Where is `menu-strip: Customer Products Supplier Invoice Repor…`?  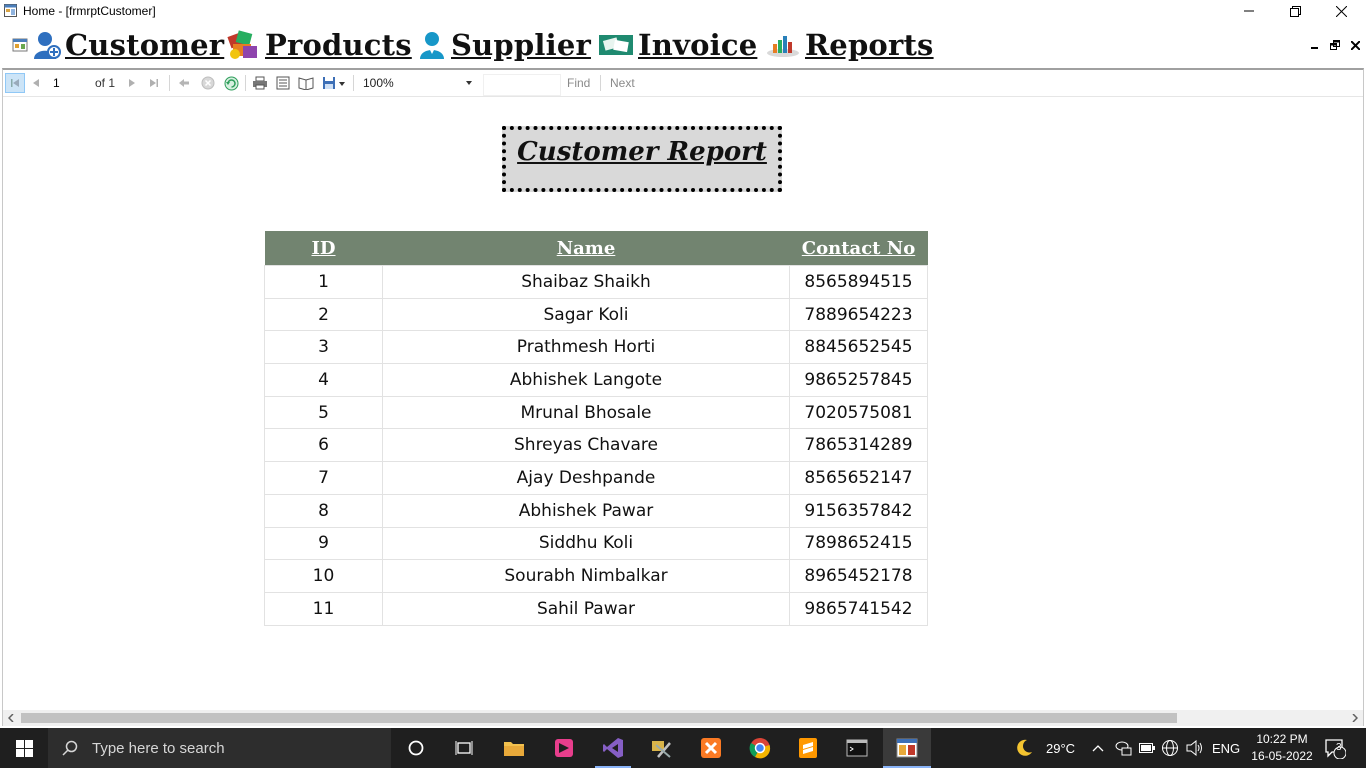
menu-strip: Customer Products Supplier Invoice Repor… is located at coordinates (683, 45).